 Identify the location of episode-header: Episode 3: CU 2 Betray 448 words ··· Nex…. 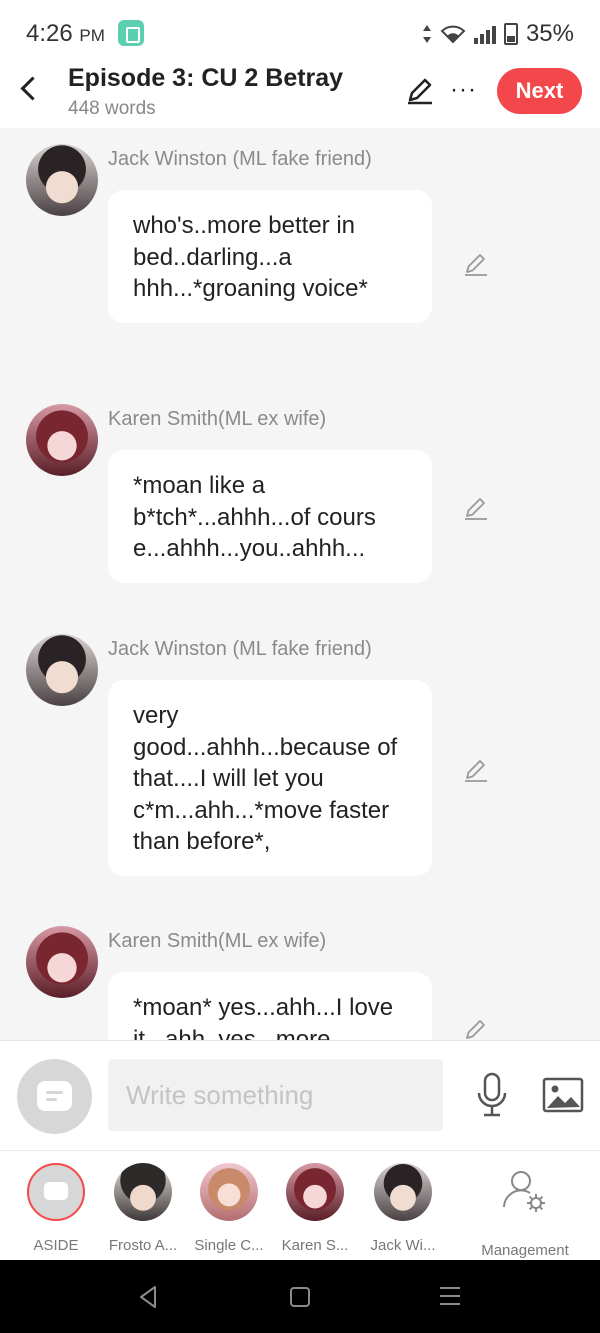
(300, 95).